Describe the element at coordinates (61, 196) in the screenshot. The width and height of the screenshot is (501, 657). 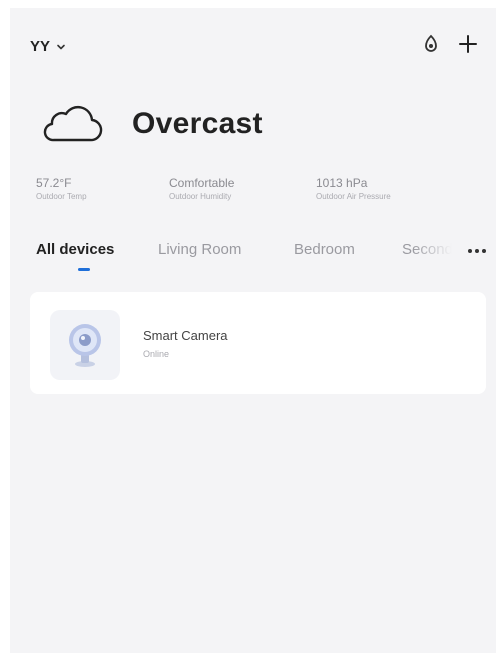
I see `outdoor-temp-label: Outdoor Temp` at that location.